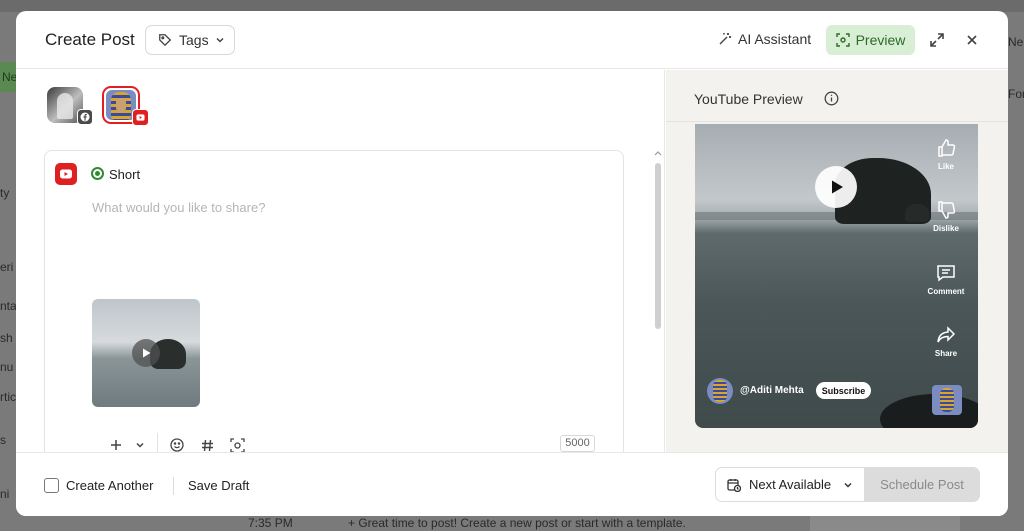  I want to click on share-icon, so click(946, 334).